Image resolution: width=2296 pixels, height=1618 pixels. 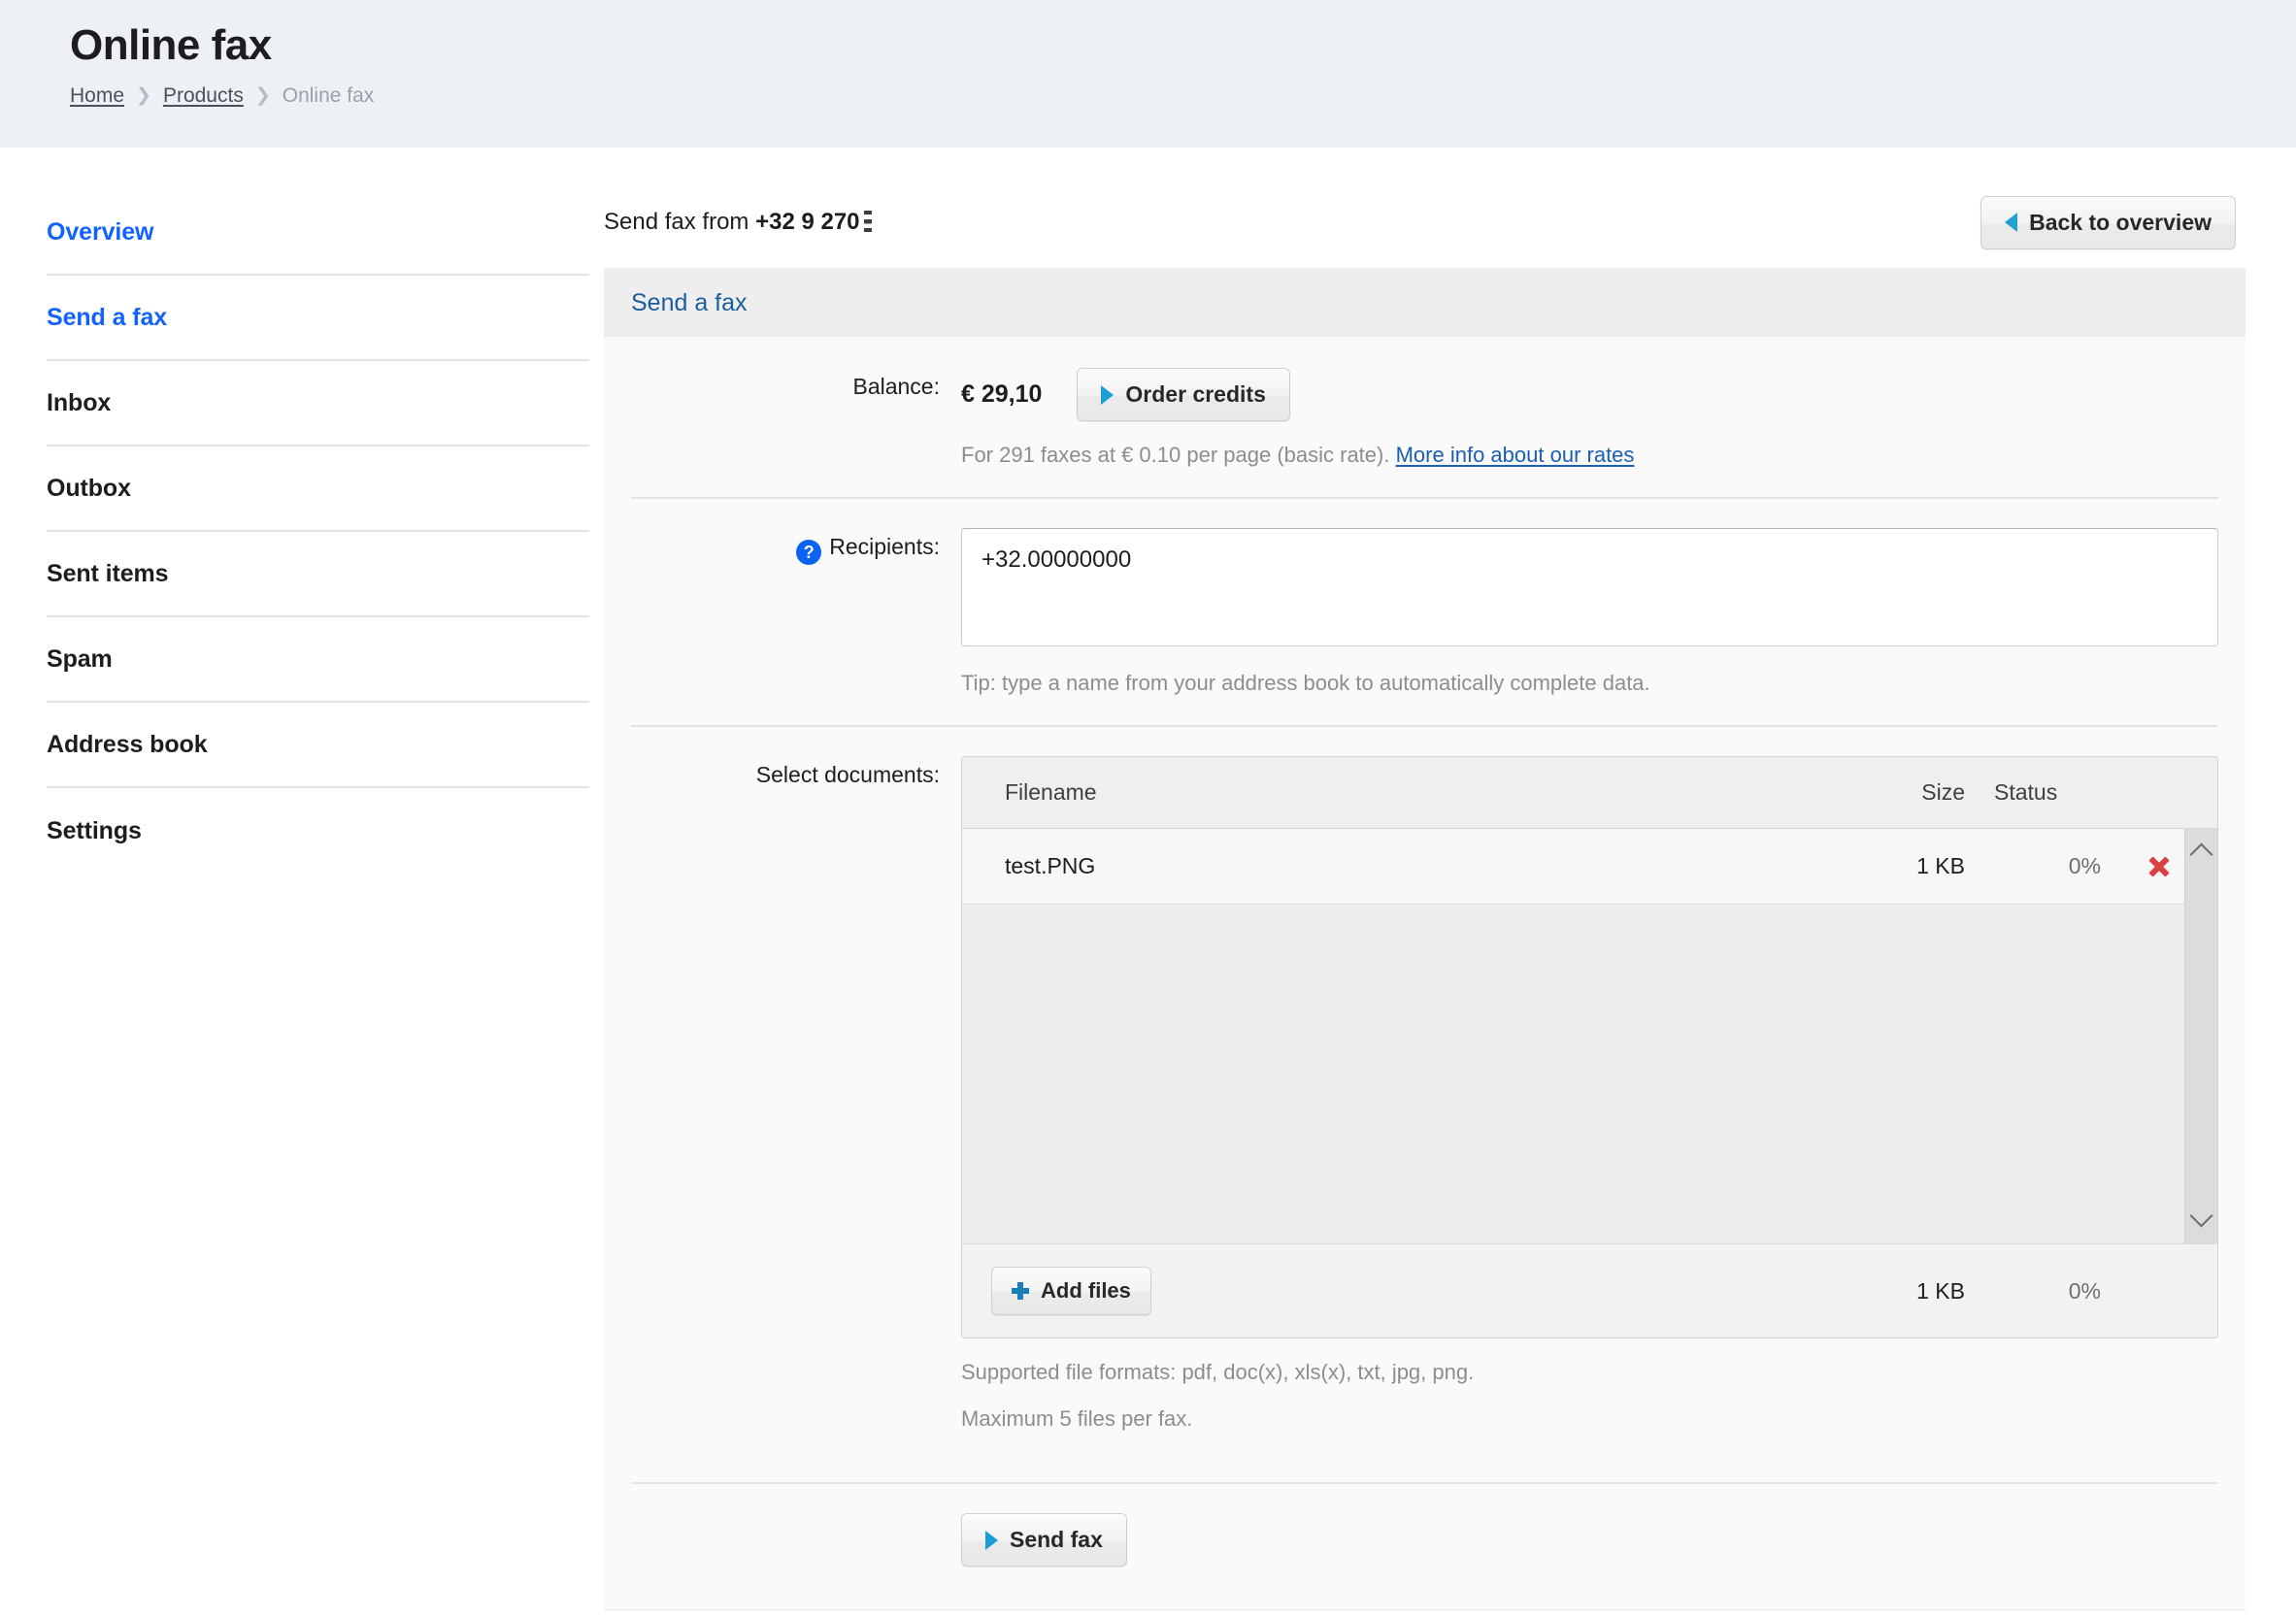 I want to click on send-fax-from-prefix: Send fax from, so click(x=676, y=222).